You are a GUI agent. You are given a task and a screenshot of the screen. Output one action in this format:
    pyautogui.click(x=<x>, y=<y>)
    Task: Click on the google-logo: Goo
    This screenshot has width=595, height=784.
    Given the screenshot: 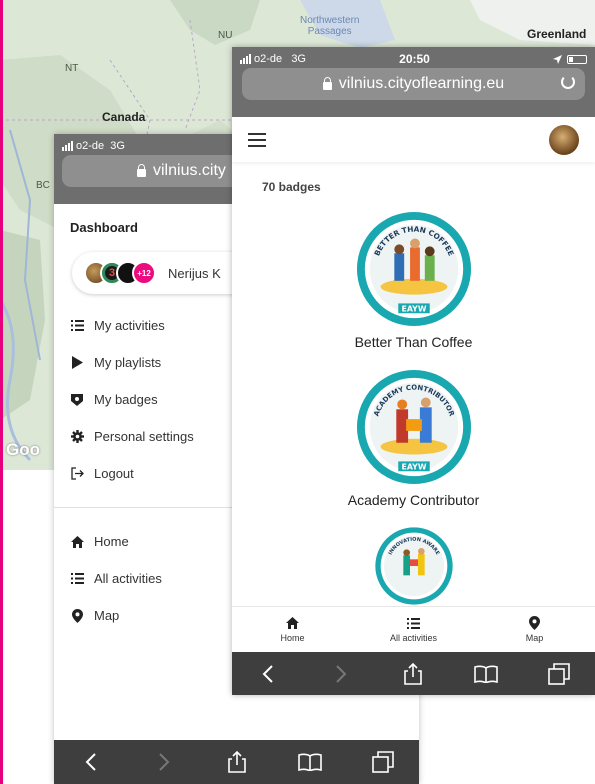 What is the action you would take?
    pyautogui.click(x=23, y=449)
    